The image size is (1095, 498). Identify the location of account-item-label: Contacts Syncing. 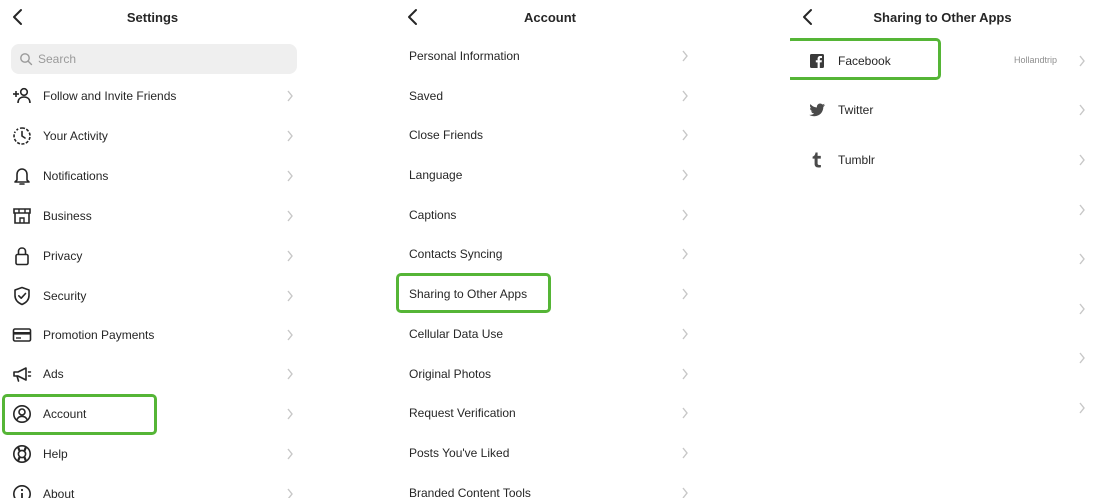
(456, 254).